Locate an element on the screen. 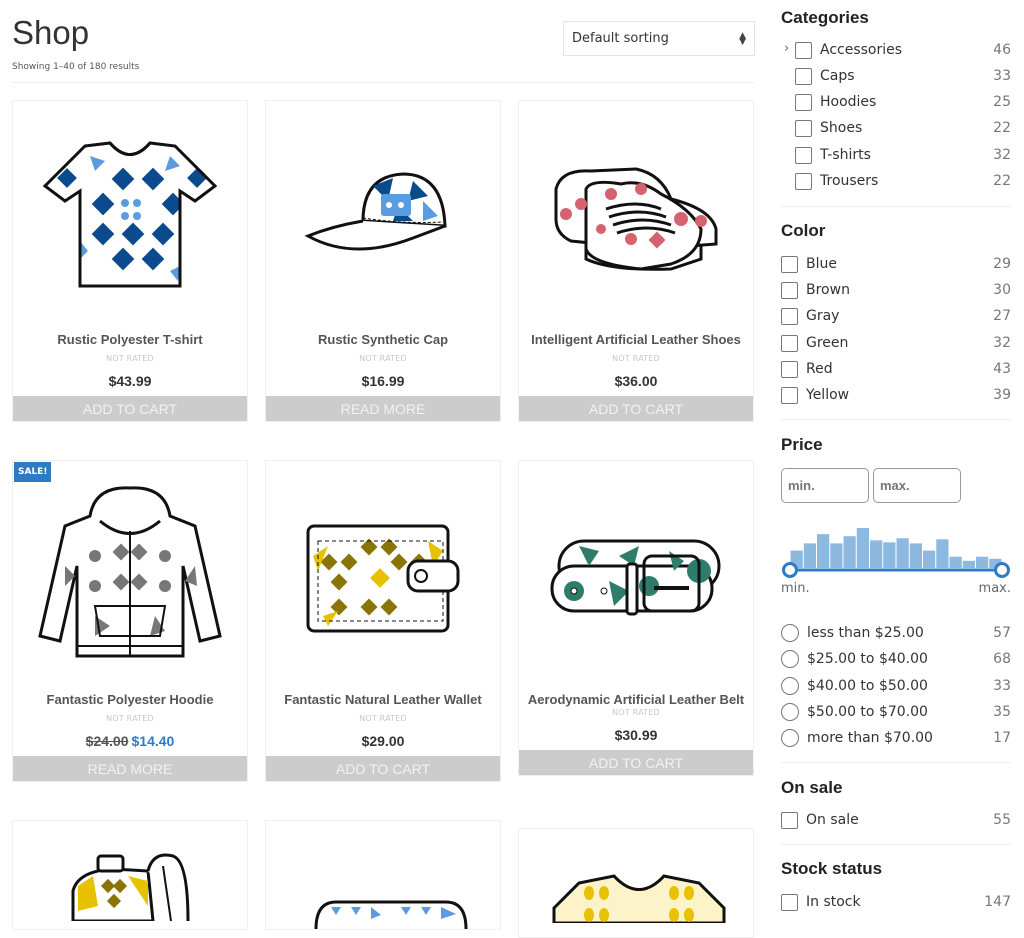  price-slider-min-handle is located at coordinates (790, 570).